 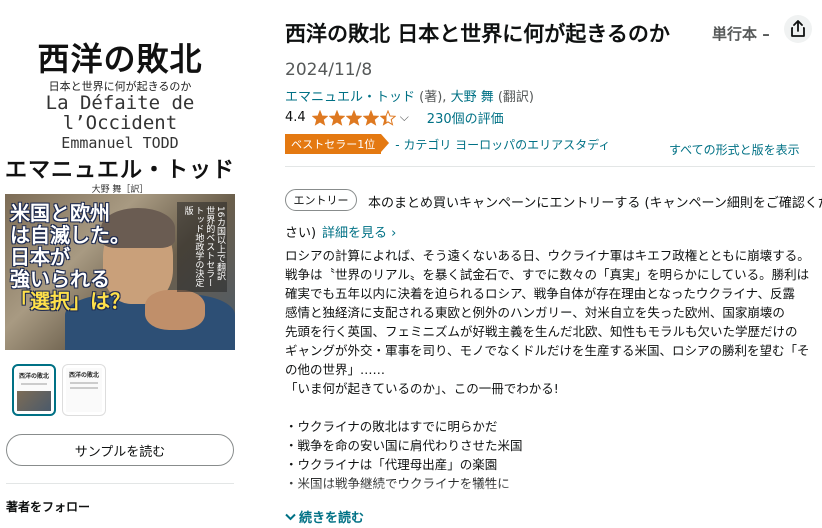 I want to click on catch-line-3: 日本が, so click(x=40, y=257).